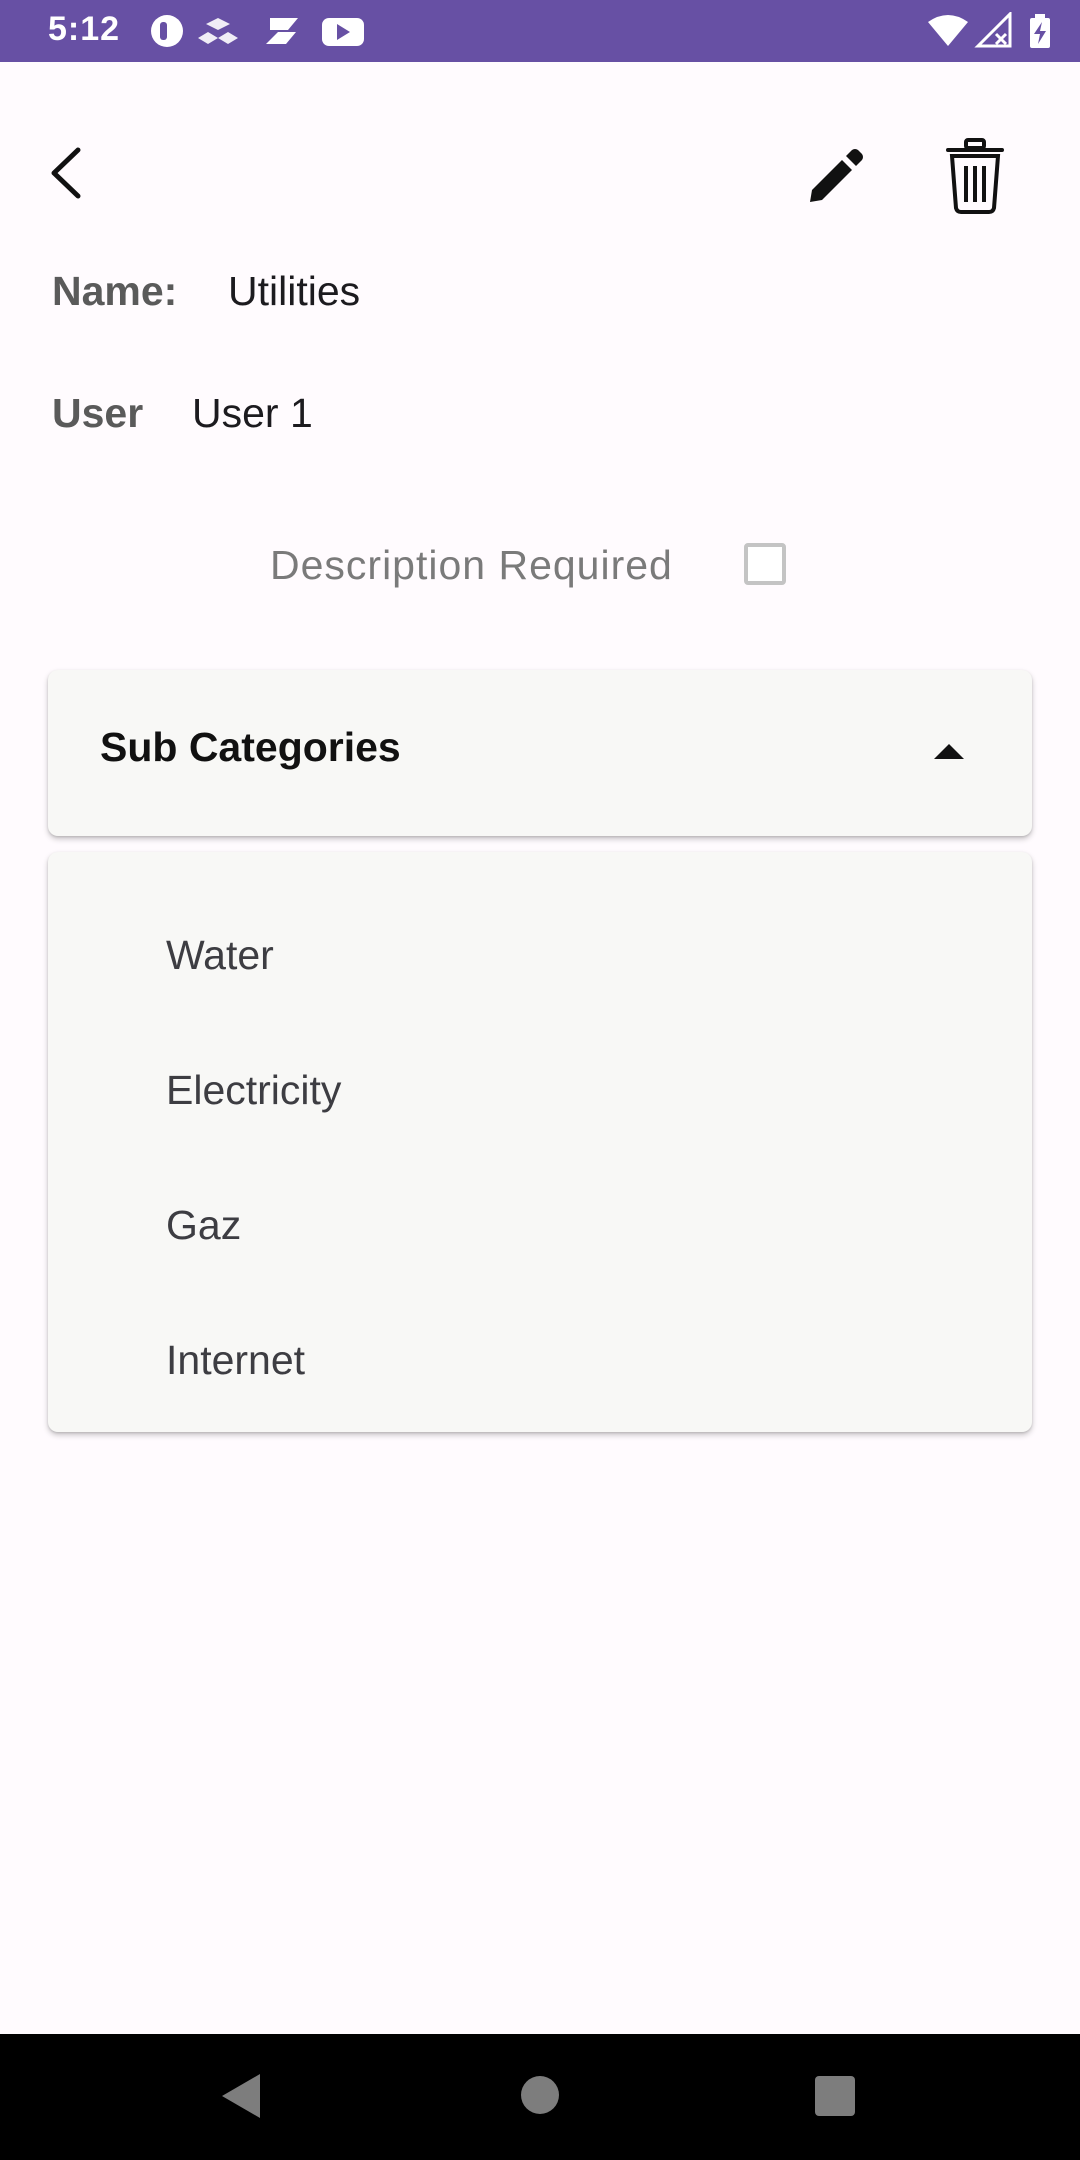  I want to click on battery-charging-icon, so click(1040, 31).